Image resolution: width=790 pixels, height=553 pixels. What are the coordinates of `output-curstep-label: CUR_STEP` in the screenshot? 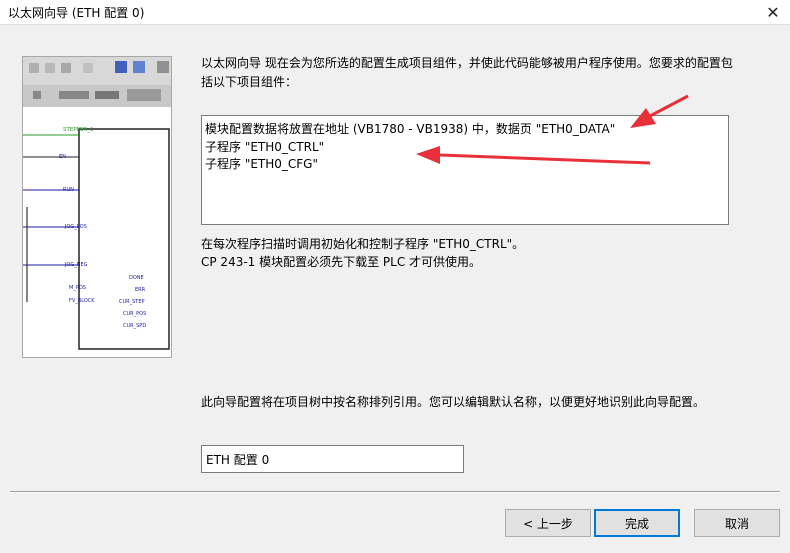 It's located at (132, 302).